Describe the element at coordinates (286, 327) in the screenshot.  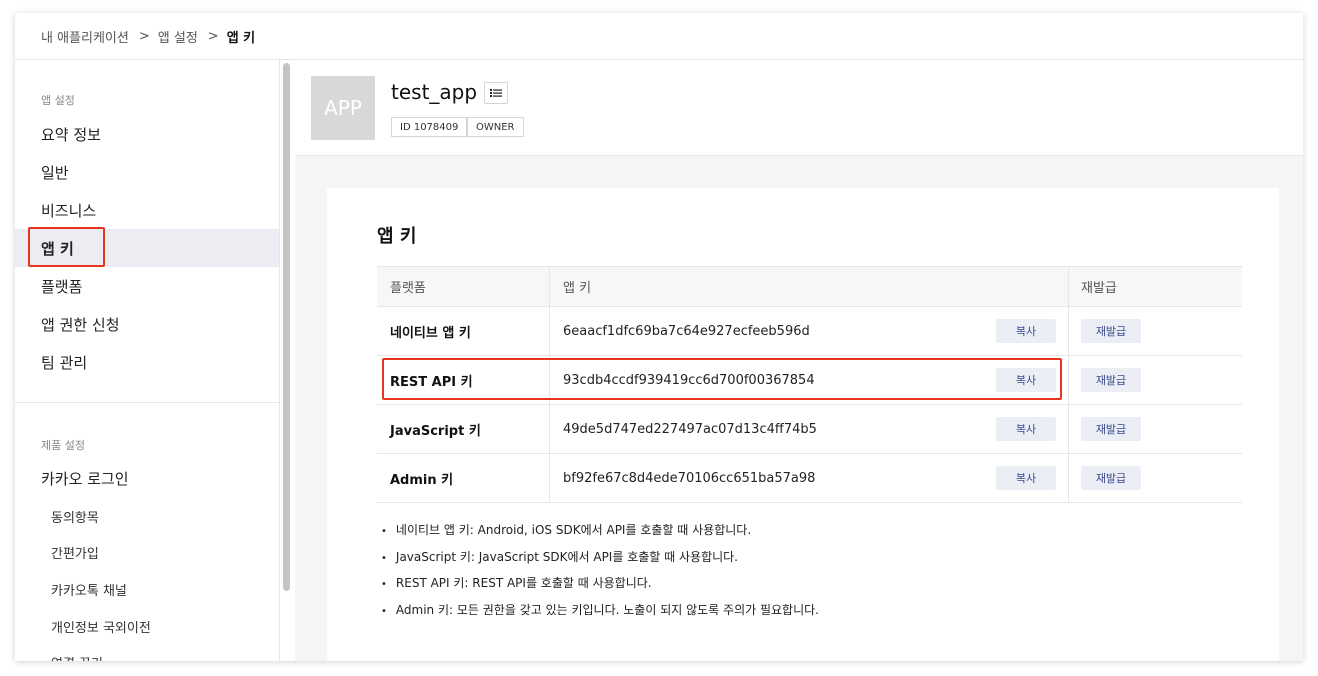
I see `sidebar-scrollbar` at that location.